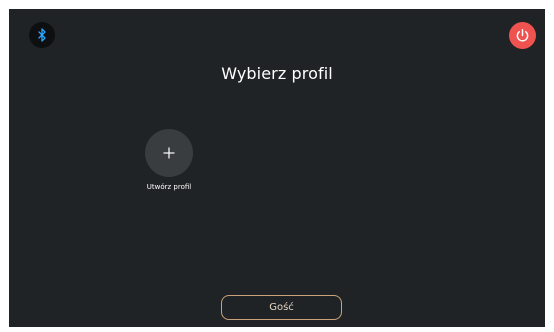  I want to click on guest-button: Gość, so click(281, 307).